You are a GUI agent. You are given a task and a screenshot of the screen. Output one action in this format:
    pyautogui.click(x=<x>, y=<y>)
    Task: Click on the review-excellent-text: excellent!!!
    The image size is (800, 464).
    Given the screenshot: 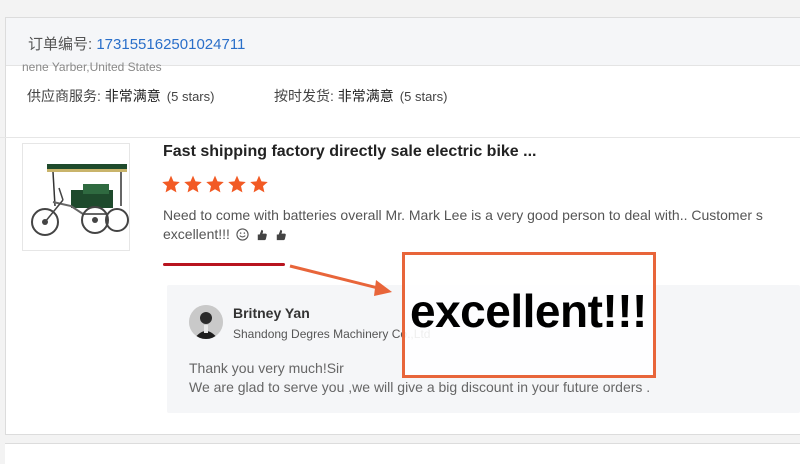 What is the action you would take?
    pyautogui.click(x=196, y=234)
    